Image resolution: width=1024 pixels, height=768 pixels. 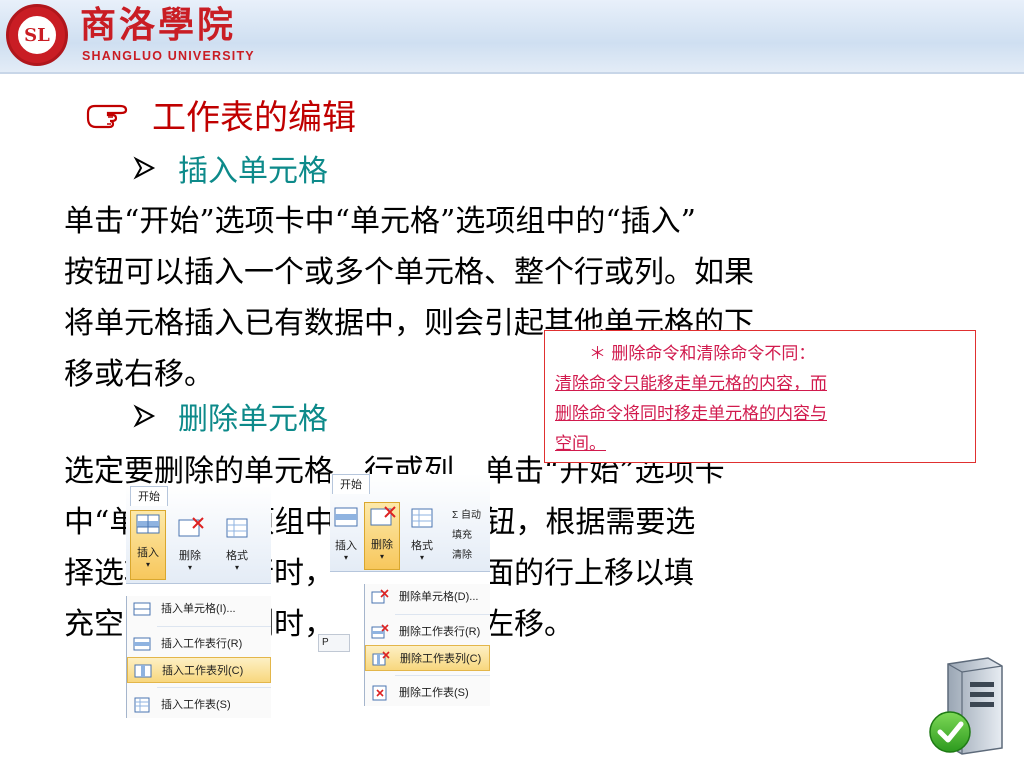 I want to click on menu-item-label: 删除工作表(S), so click(x=434, y=693).